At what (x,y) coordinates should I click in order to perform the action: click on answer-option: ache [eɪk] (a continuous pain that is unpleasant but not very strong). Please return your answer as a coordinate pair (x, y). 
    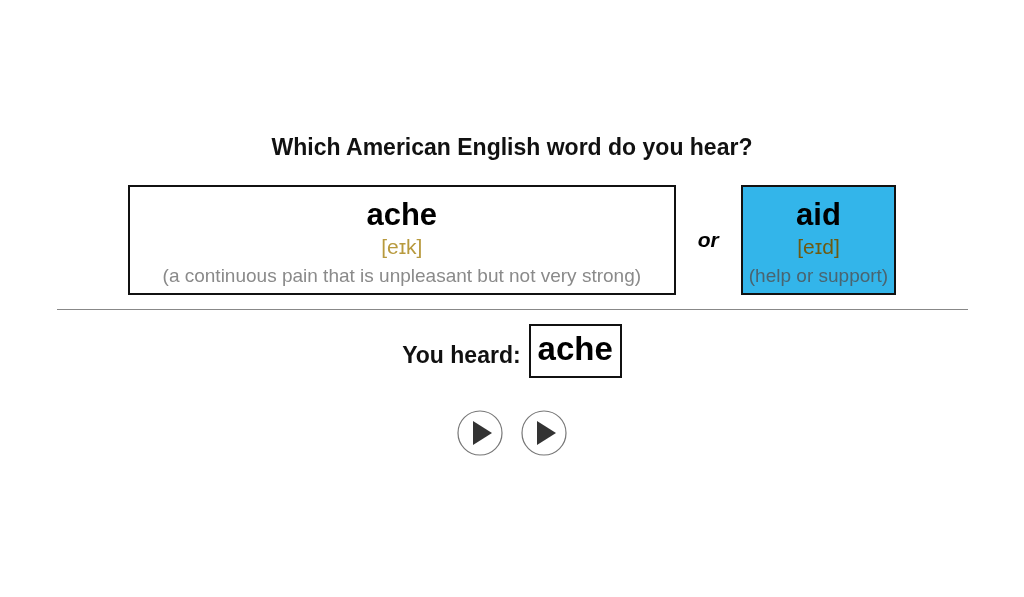
    Looking at the image, I should click on (401, 240).